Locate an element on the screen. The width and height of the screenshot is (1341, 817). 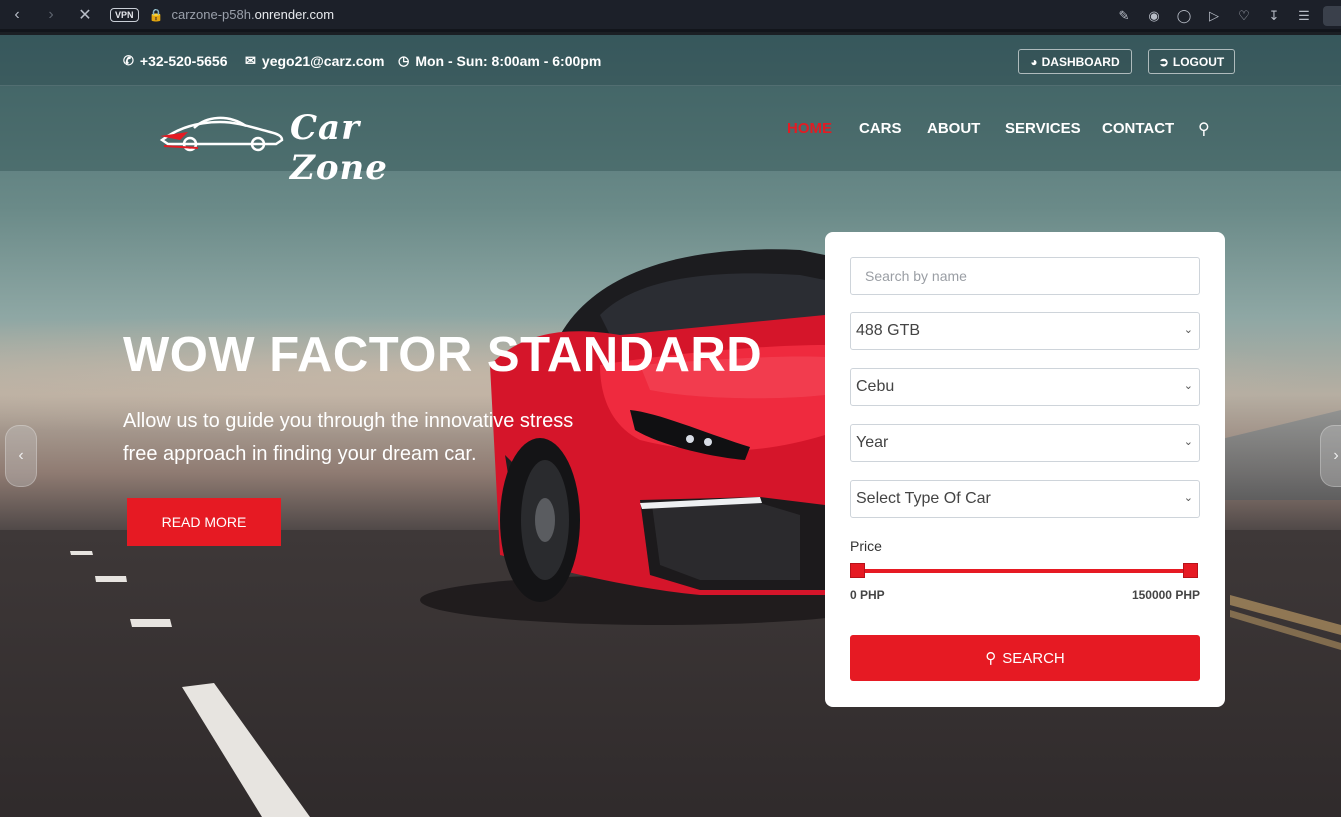
camera-icon: ◉ is located at coordinates (1154, 16).